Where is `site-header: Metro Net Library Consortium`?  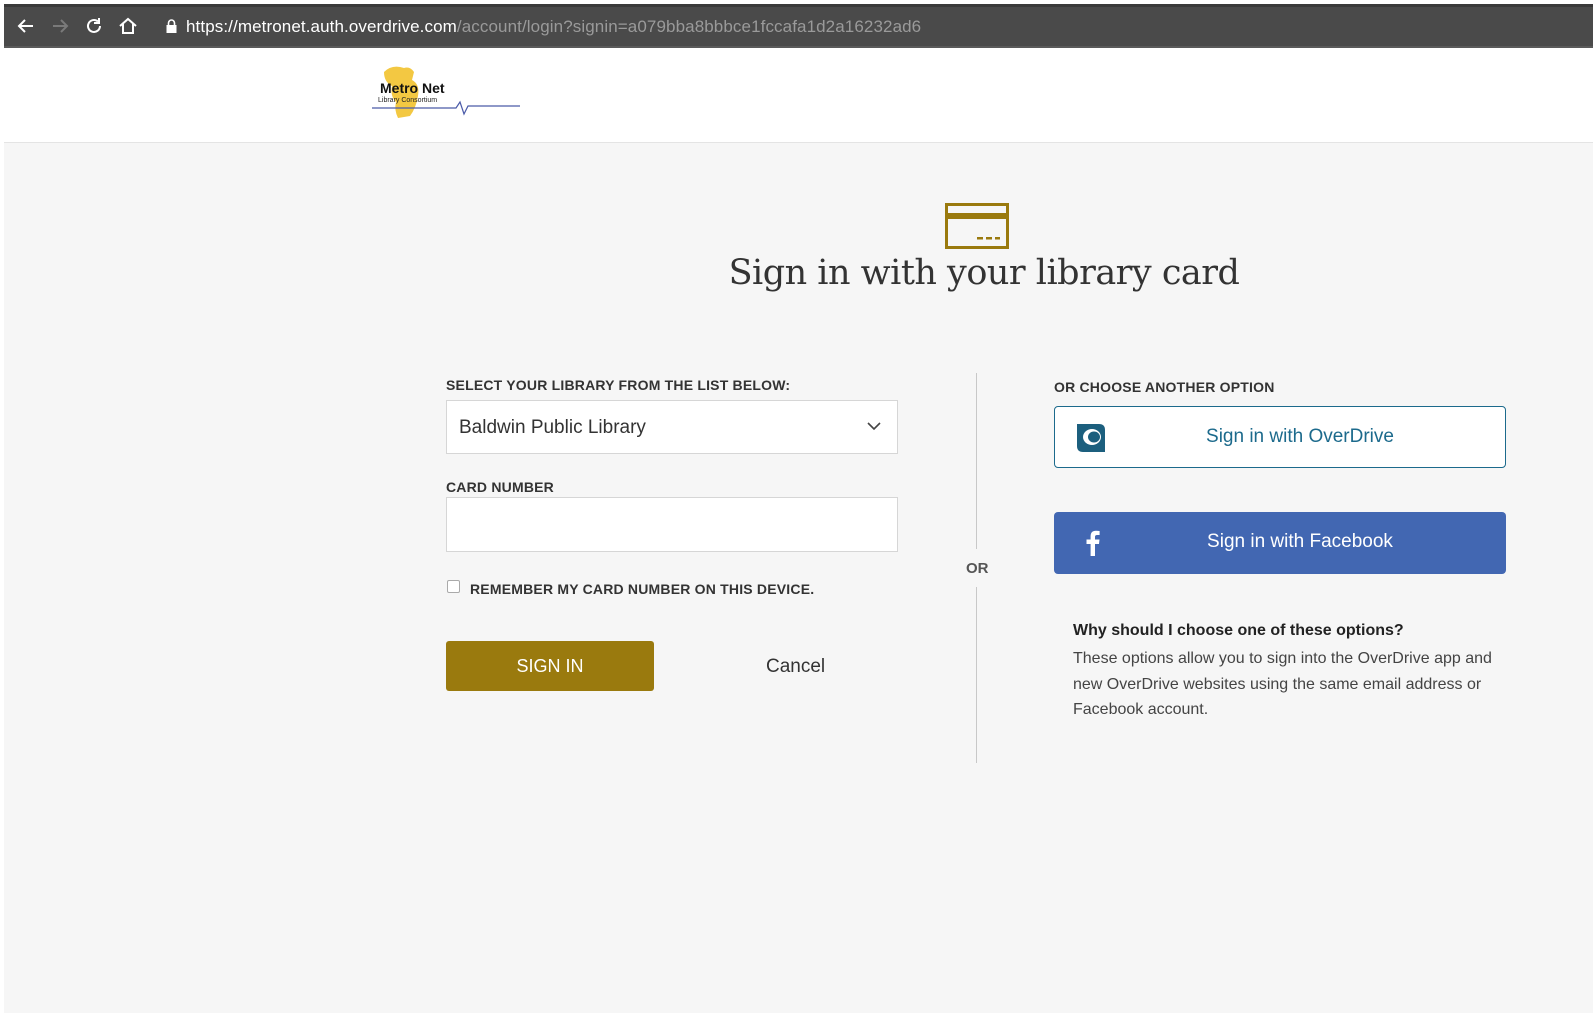
site-header: Metro Net Library Consortium is located at coordinates (798, 95).